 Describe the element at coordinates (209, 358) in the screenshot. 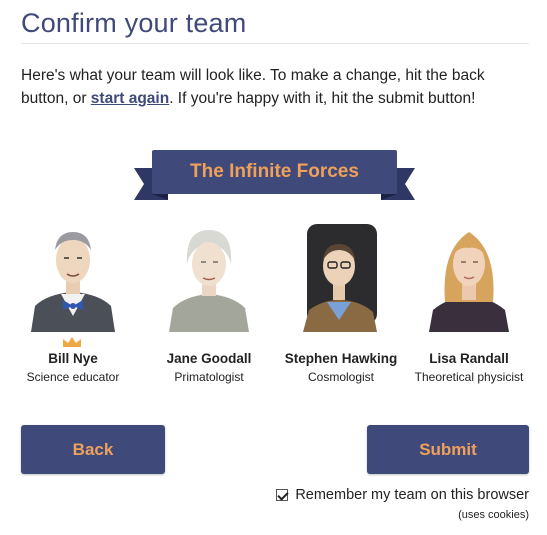

I see `member-name: Jane Goodall` at that location.